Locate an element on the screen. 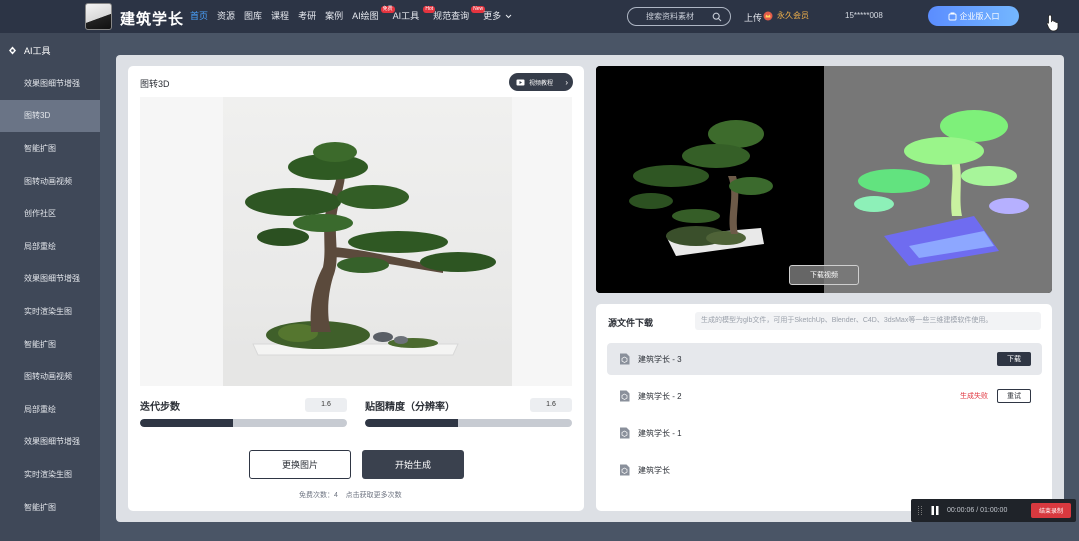 This screenshot has height=541, width=1079. sidebar-item-inpaint-2: 局部重绘 is located at coordinates (50, 409).